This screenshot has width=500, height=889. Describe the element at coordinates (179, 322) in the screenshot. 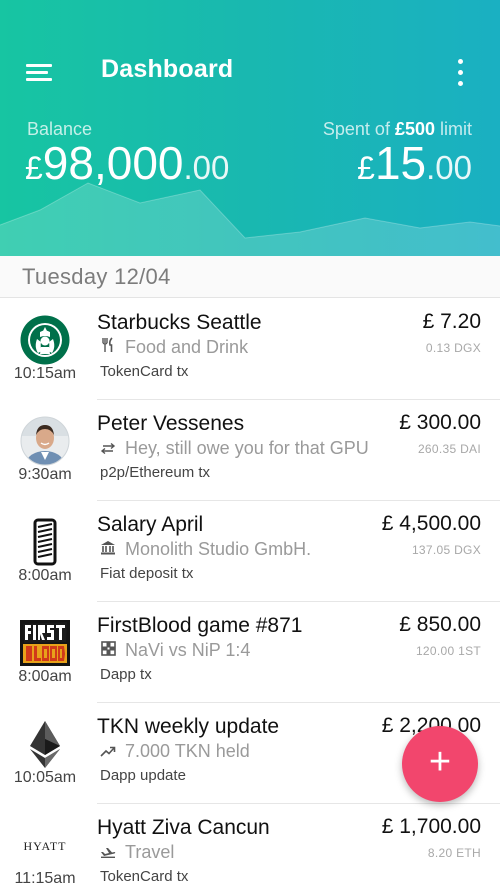

I see `transaction-name: Starbucks Seattle` at that location.